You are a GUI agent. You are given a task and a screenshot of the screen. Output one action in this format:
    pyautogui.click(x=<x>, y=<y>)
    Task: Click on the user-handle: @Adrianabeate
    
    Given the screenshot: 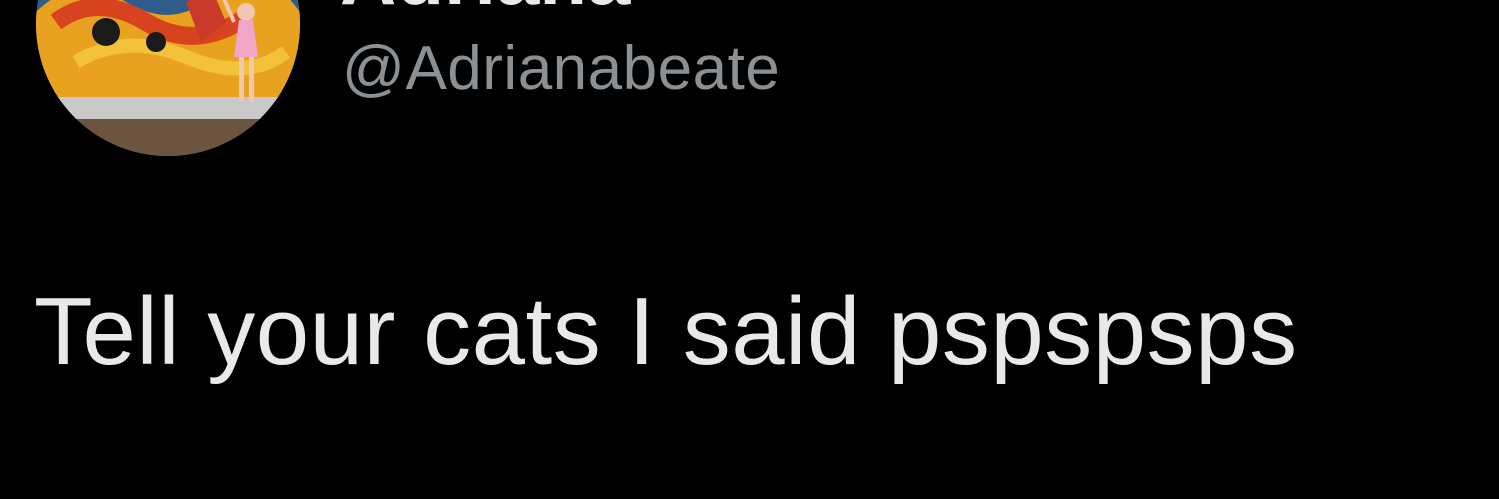 What is the action you would take?
    pyautogui.click(x=561, y=69)
    